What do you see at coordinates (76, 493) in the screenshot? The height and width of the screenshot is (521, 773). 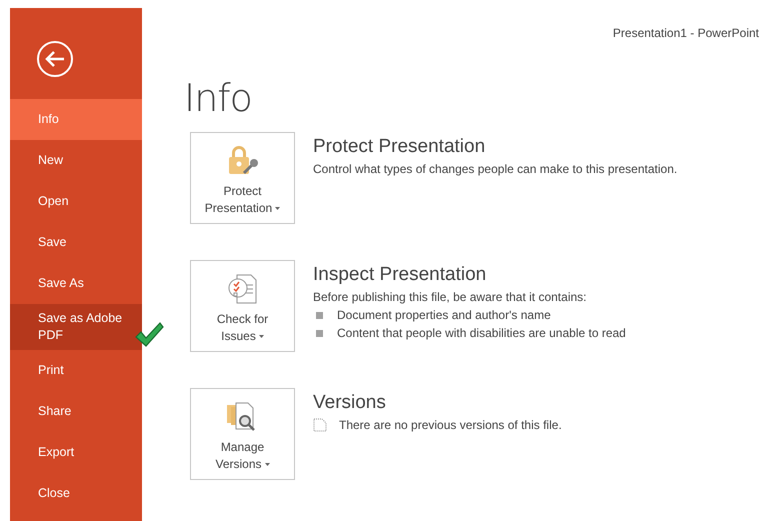 I see `sidebar-item: Close` at bounding box center [76, 493].